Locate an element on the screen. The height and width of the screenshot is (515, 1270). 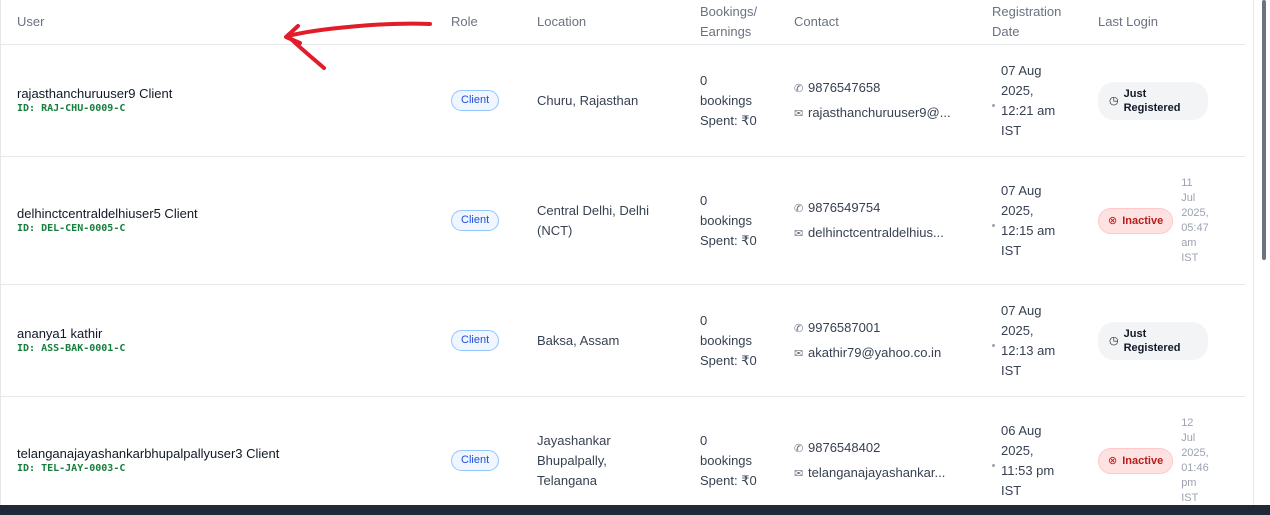
registration-line: 2025, is located at coordinates (1017, 330).